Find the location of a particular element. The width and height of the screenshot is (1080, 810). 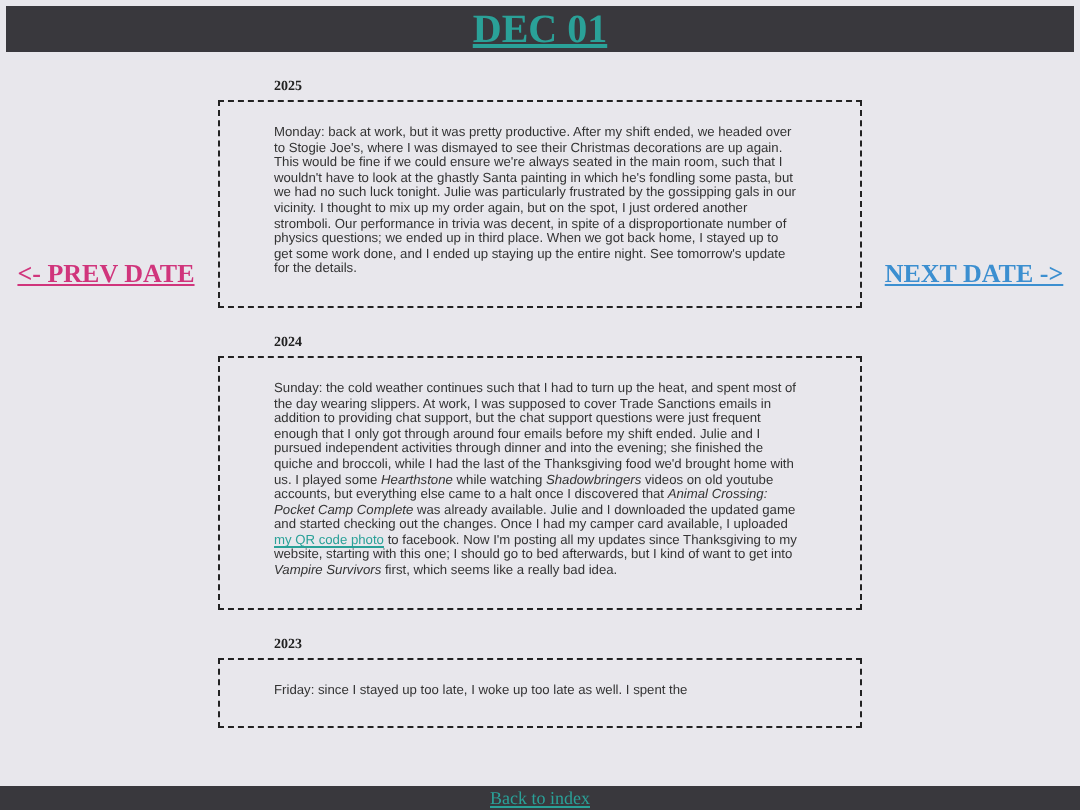

back-to-index-link: Back to index is located at coordinates (540, 798).